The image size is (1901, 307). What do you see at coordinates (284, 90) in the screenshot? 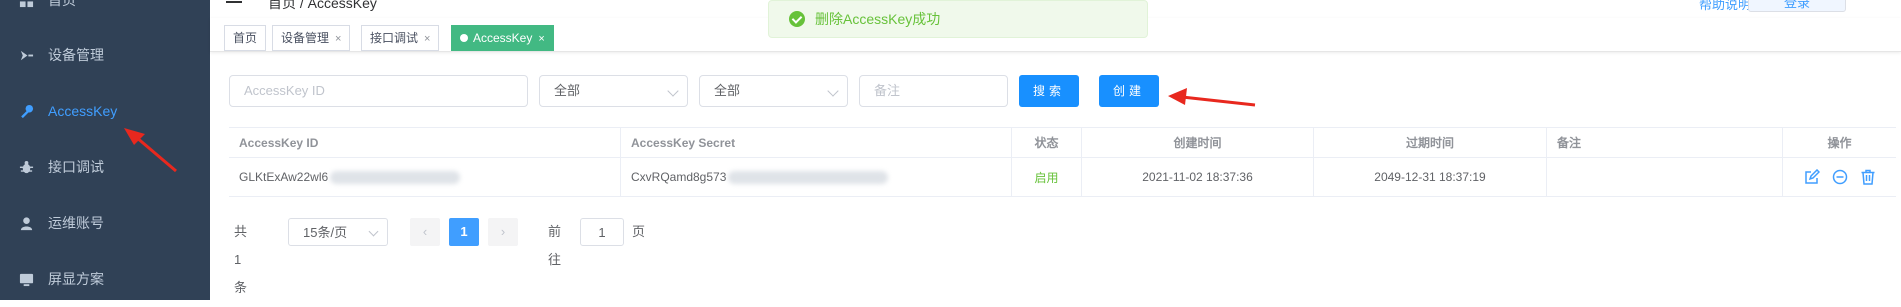
I see `input-placeholder: AccessKey ID` at bounding box center [284, 90].